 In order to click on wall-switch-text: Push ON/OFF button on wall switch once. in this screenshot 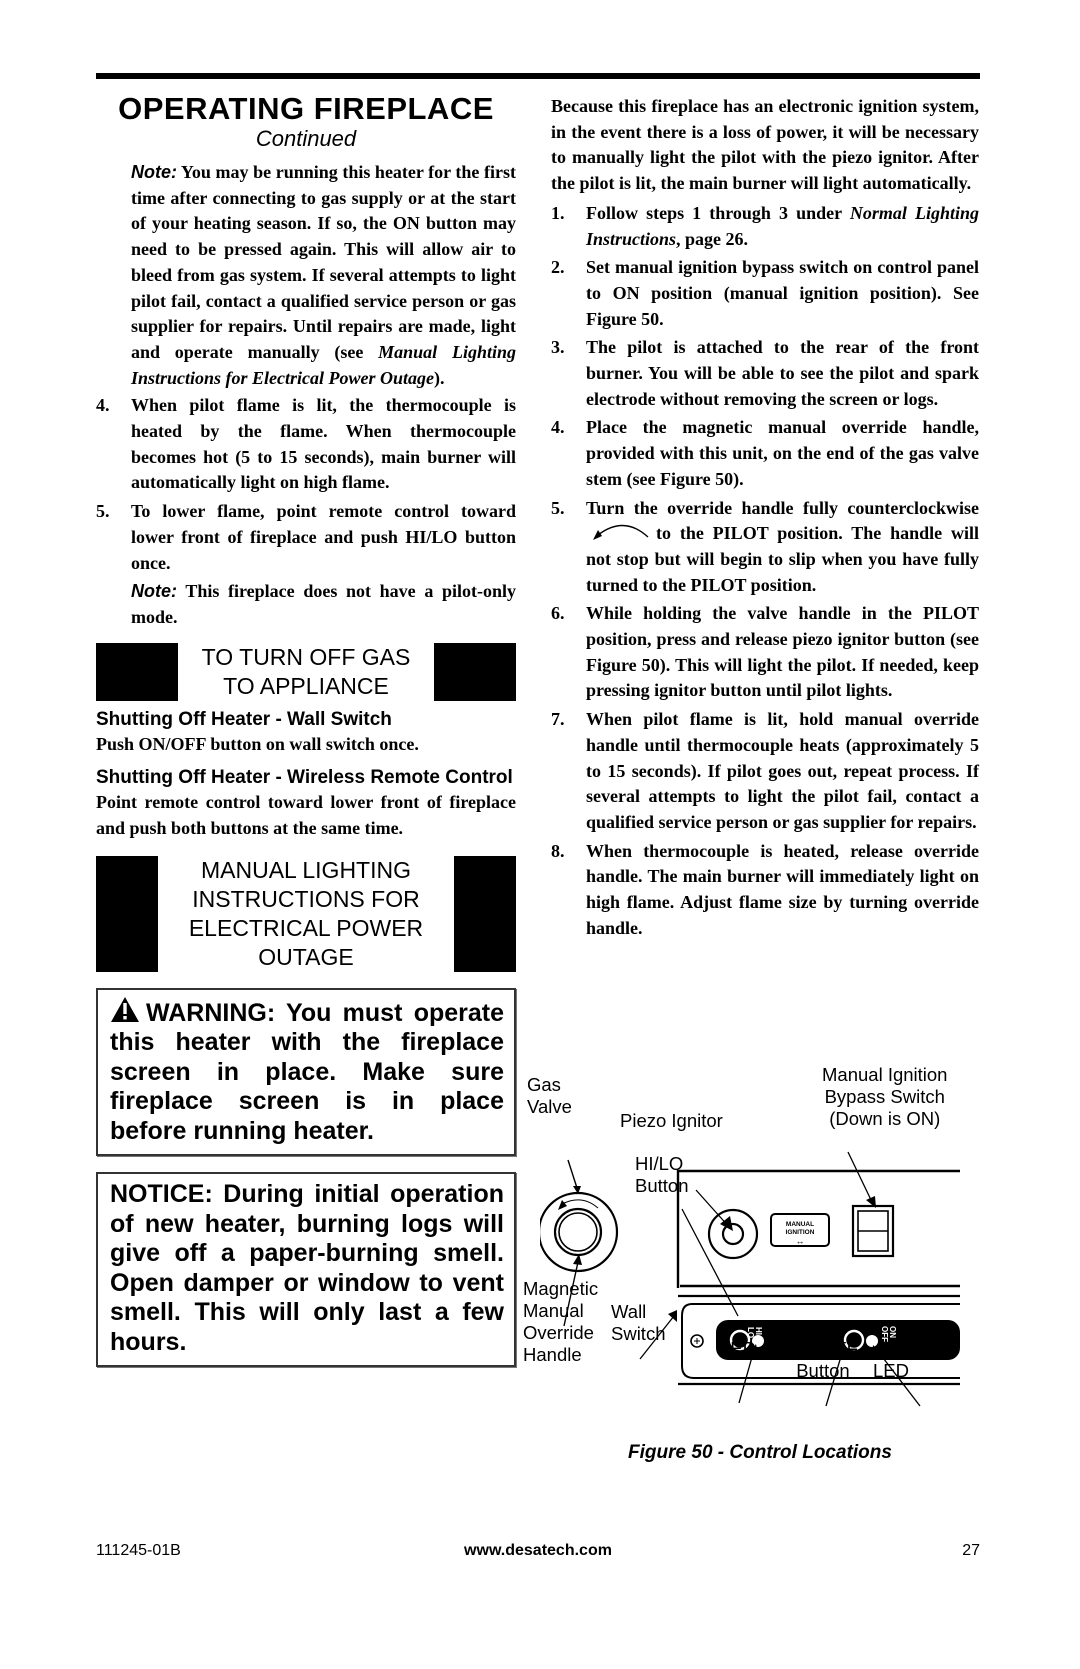, I will do `click(257, 743)`.